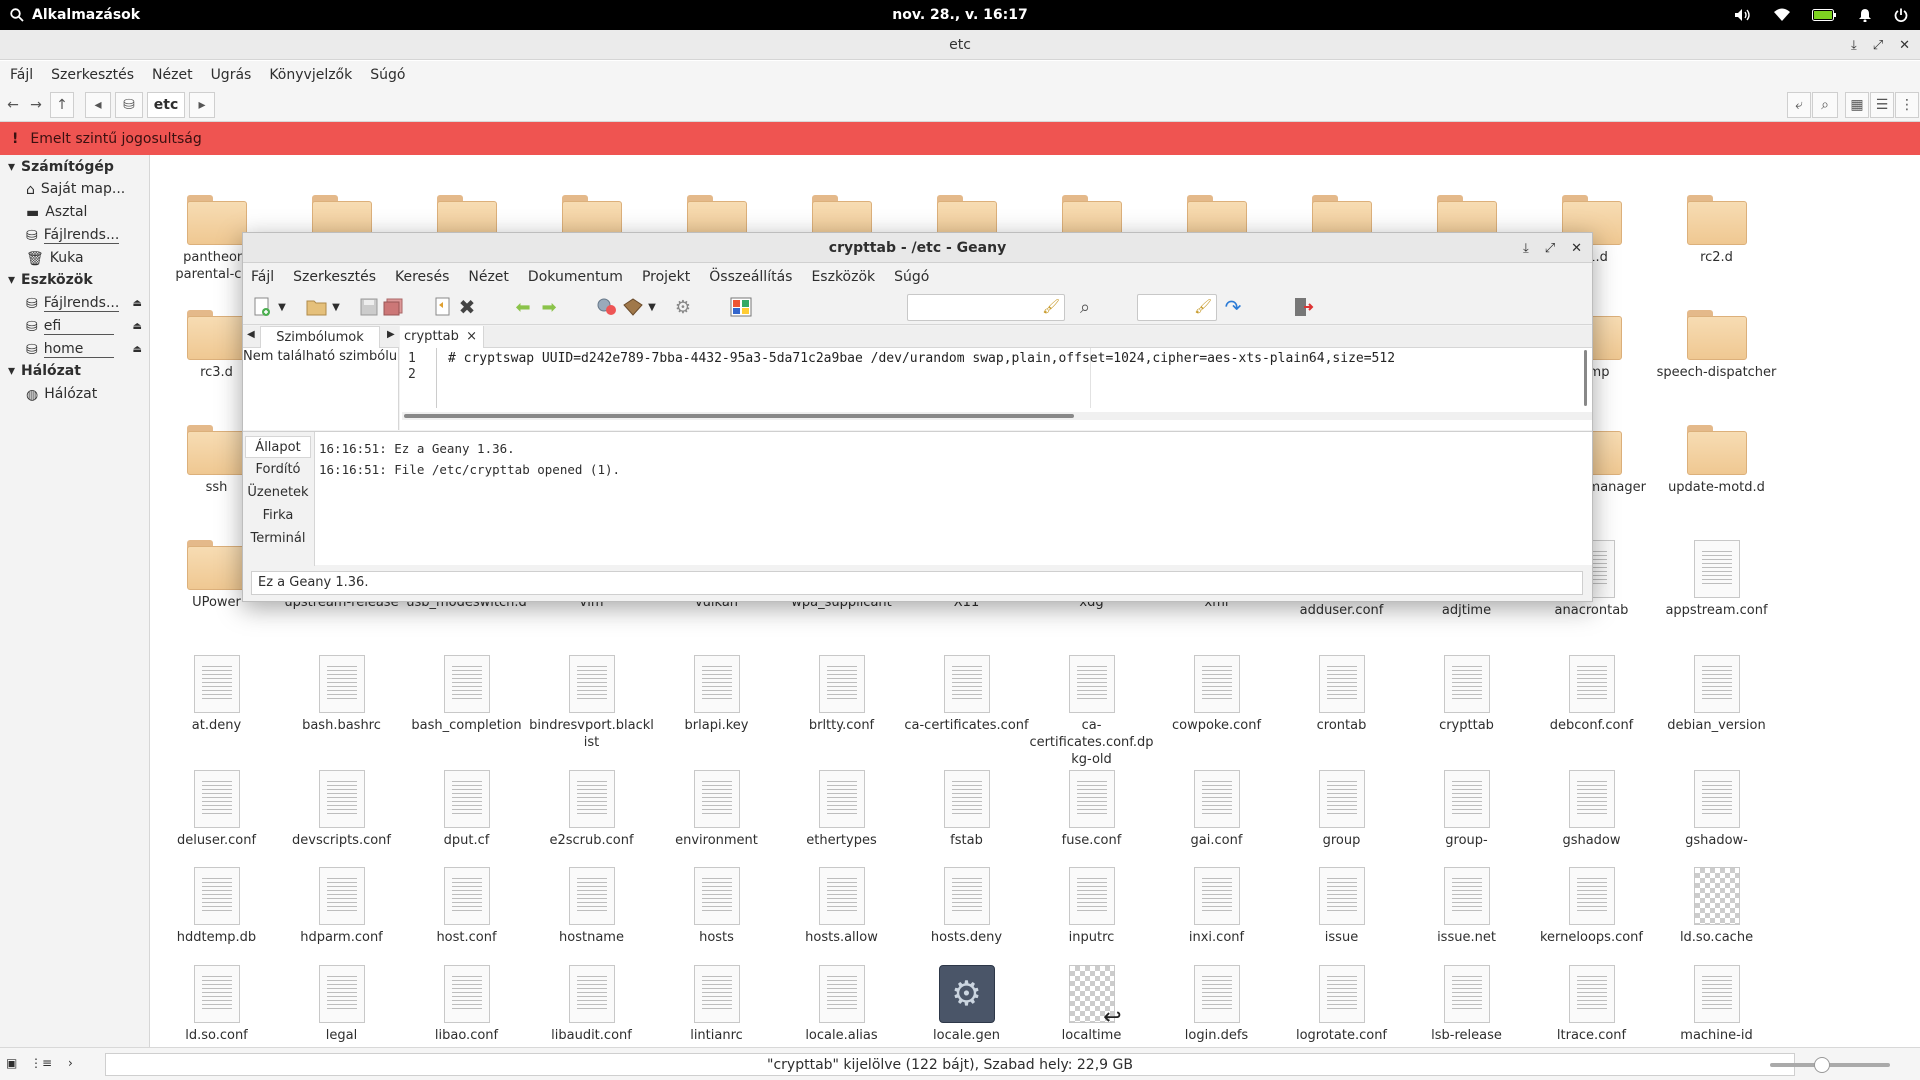  Describe the element at coordinates (966, 906) in the screenshot. I see `file-item: hosts.deny` at that location.